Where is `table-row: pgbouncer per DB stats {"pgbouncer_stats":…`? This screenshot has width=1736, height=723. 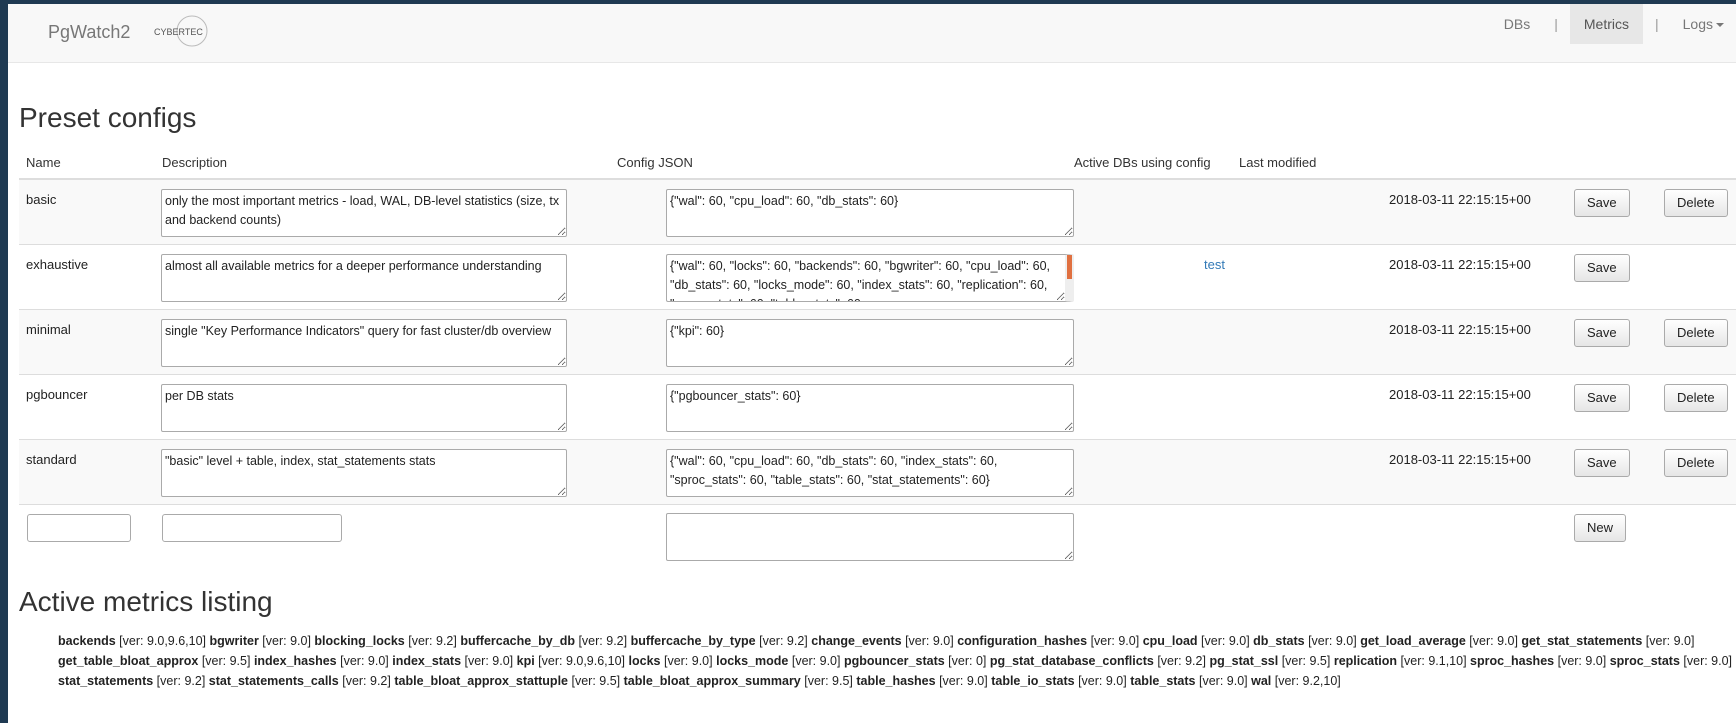 table-row: pgbouncer per DB stats {"pgbouncer_stats":… is located at coordinates (877, 407).